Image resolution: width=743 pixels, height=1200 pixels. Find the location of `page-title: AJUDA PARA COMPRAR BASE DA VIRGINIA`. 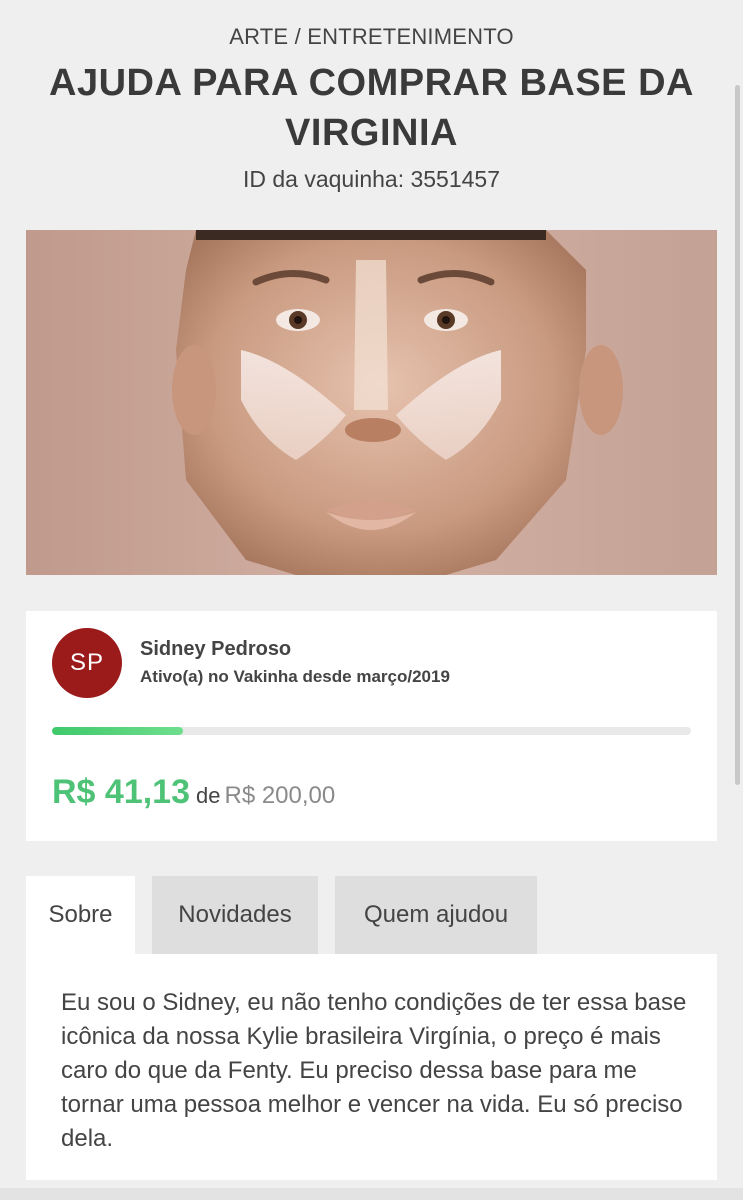

page-title: AJUDA PARA COMPRAR BASE DA VIRGINIA is located at coordinates (371, 108).